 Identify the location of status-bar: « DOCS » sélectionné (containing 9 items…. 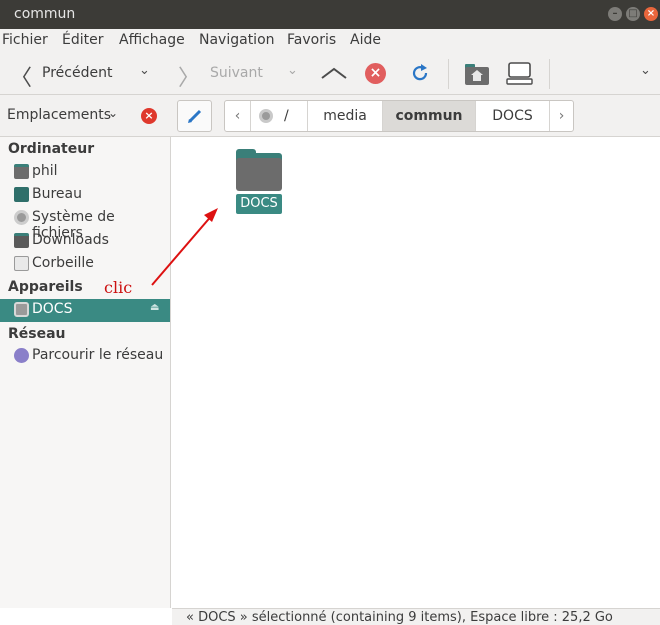
(416, 616).